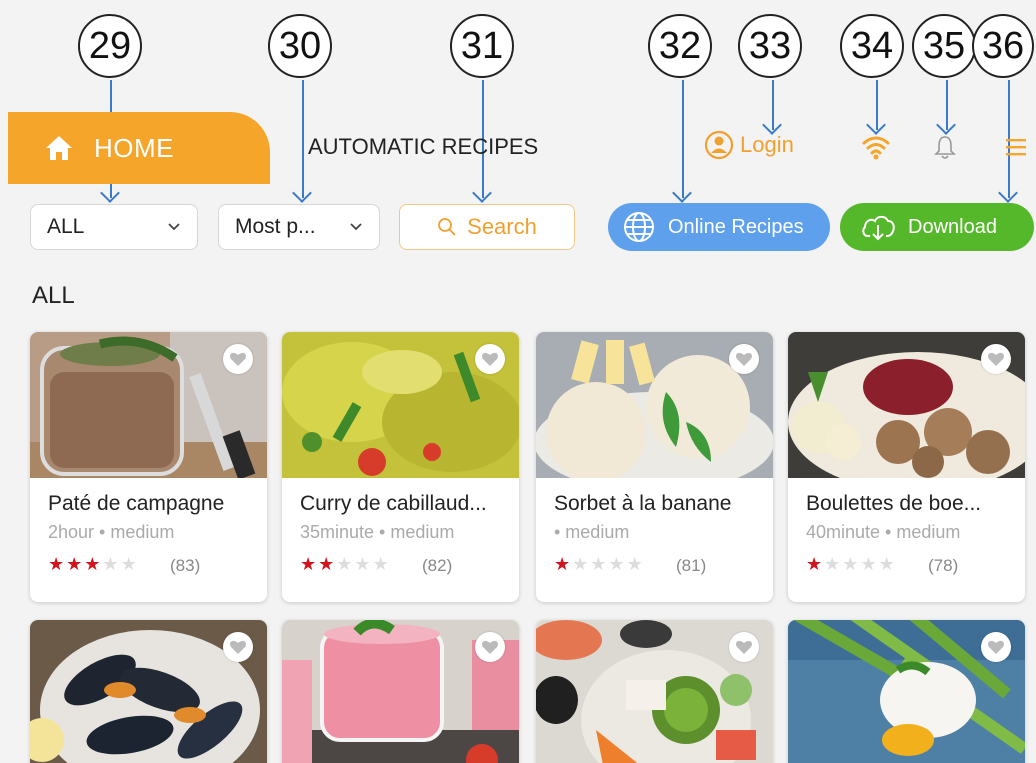 The width and height of the screenshot is (1036, 763). What do you see at coordinates (592, 532) in the screenshot?
I see `recipe-meta: • medium` at bounding box center [592, 532].